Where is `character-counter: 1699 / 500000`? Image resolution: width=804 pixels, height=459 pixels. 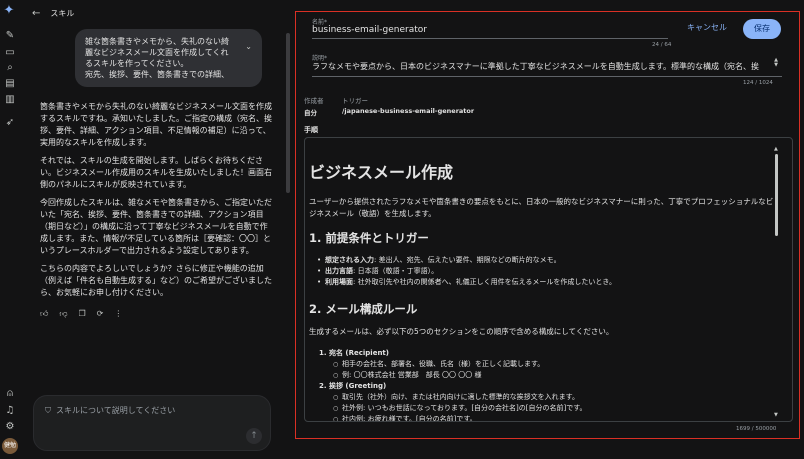 character-counter: 1699 / 500000 is located at coordinates (756, 429).